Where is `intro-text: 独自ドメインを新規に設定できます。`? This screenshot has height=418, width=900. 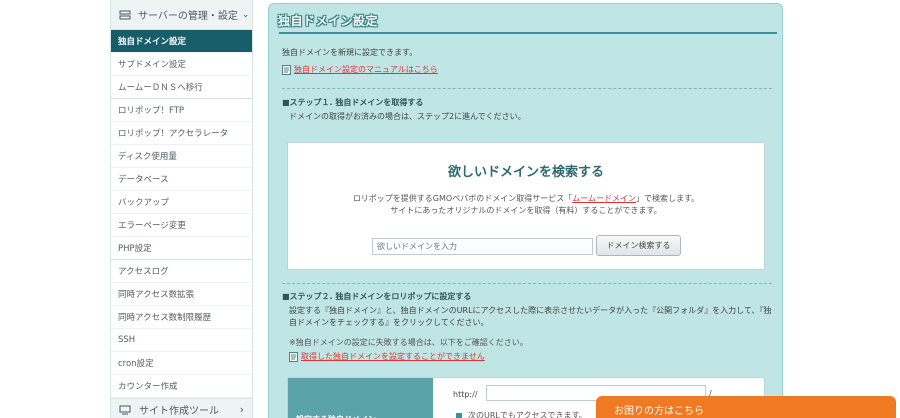 intro-text: 独自ドメインを新規に設定できます。 is located at coordinates (350, 52).